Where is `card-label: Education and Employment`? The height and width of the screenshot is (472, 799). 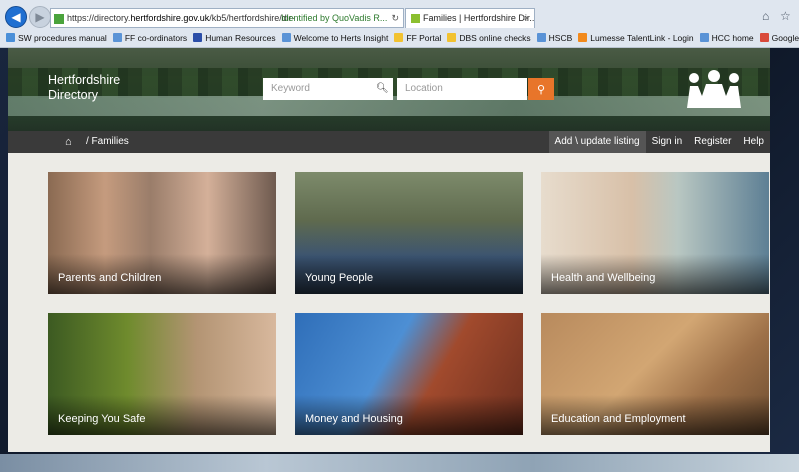 card-label: Education and Employment is located at coordinates (618, 419).